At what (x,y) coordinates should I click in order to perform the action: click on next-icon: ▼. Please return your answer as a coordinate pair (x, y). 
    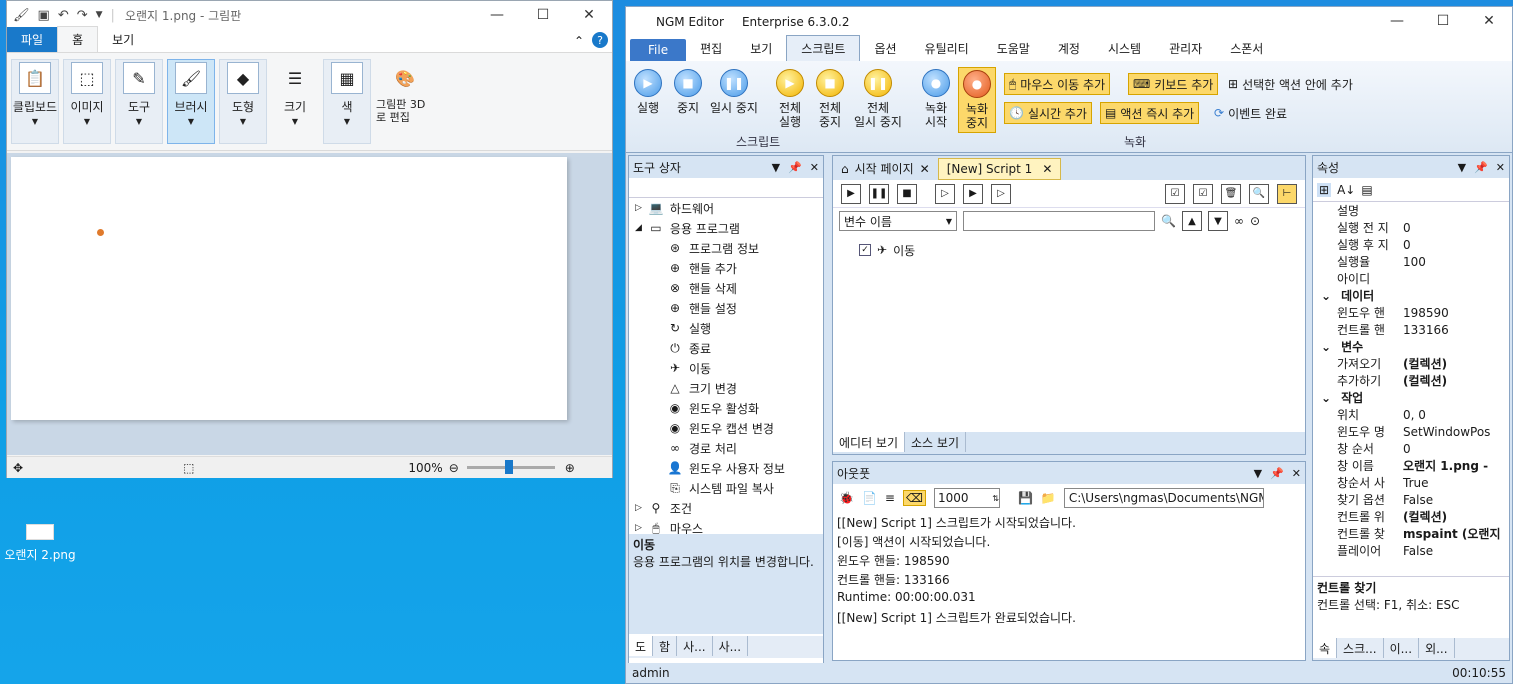
    Looking at the image, I should click on (1217, 221).